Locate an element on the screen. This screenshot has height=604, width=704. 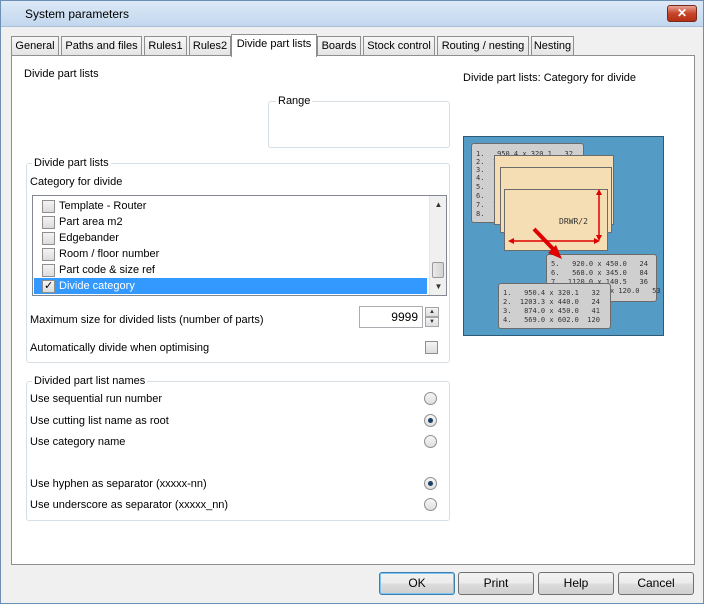
item-label: Edgebander is located at coordinates (89, 238).